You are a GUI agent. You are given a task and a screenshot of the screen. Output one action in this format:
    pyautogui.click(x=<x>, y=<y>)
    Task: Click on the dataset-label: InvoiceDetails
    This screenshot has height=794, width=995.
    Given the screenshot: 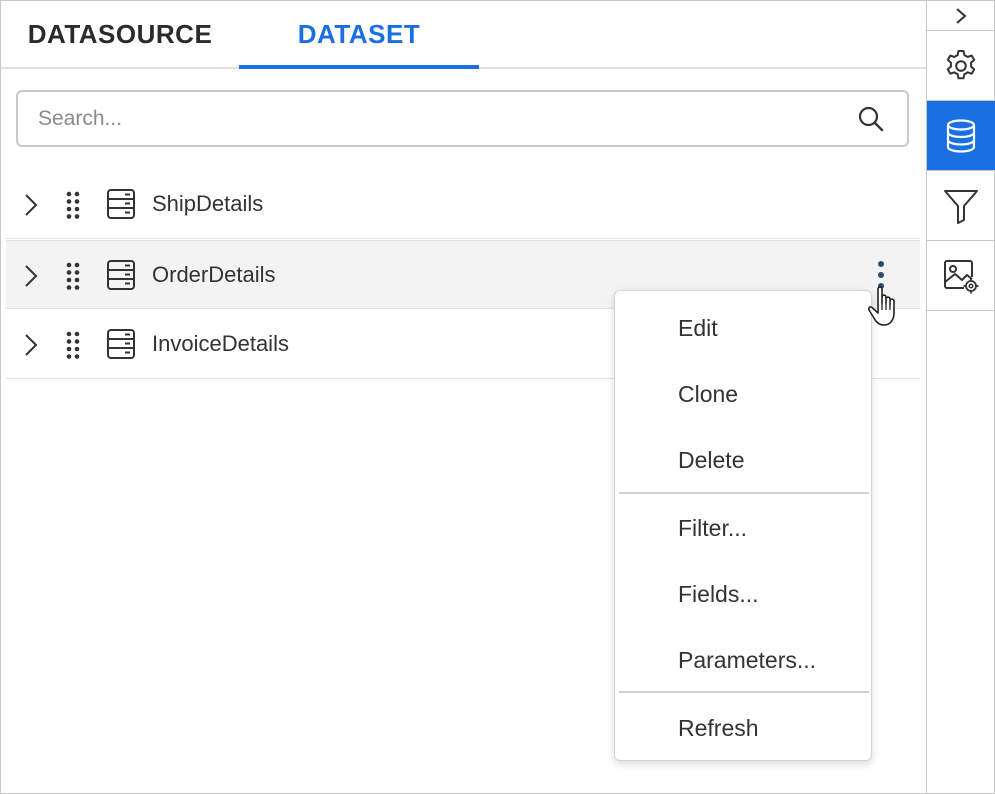 What is the action you would take?
    pyautogui.click(x=220, y=343)
    